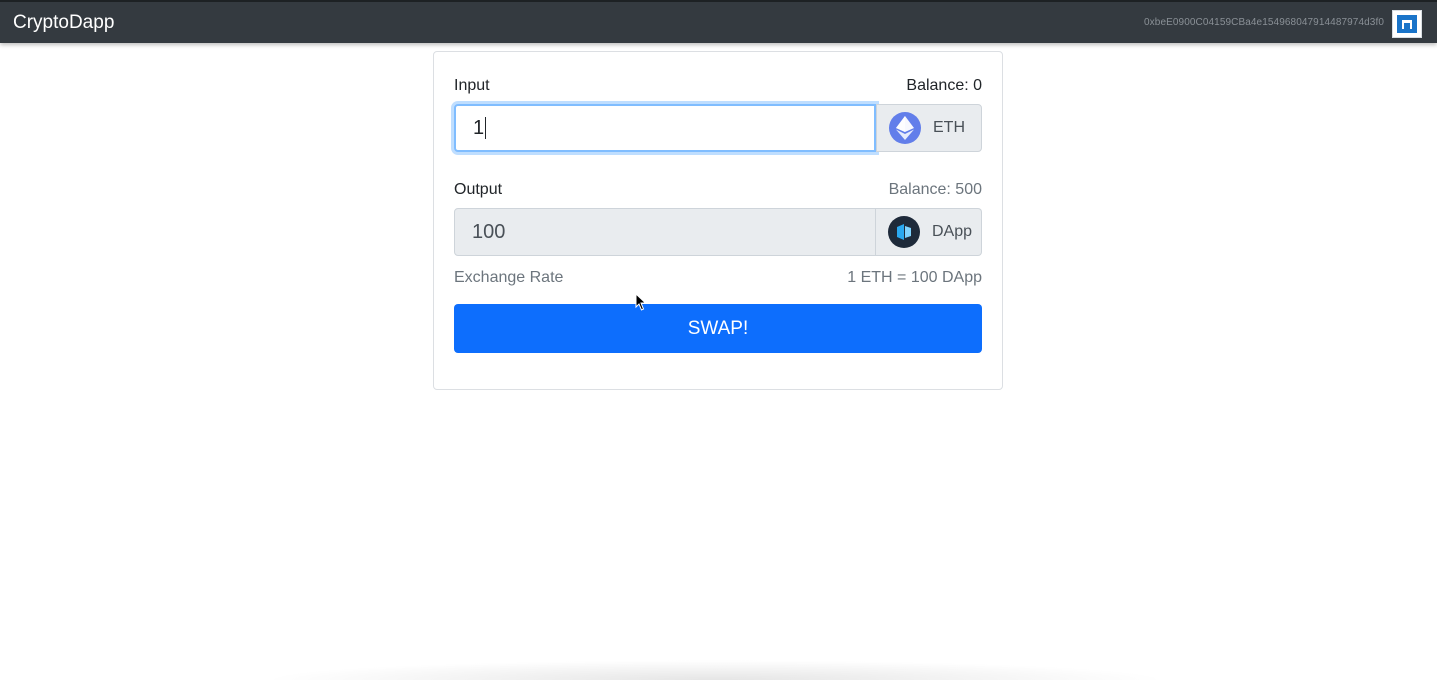  What do you see at coordinates (472, 85) in the screenshot?
I see `input-label: Input` at bounding box center [472, 85].